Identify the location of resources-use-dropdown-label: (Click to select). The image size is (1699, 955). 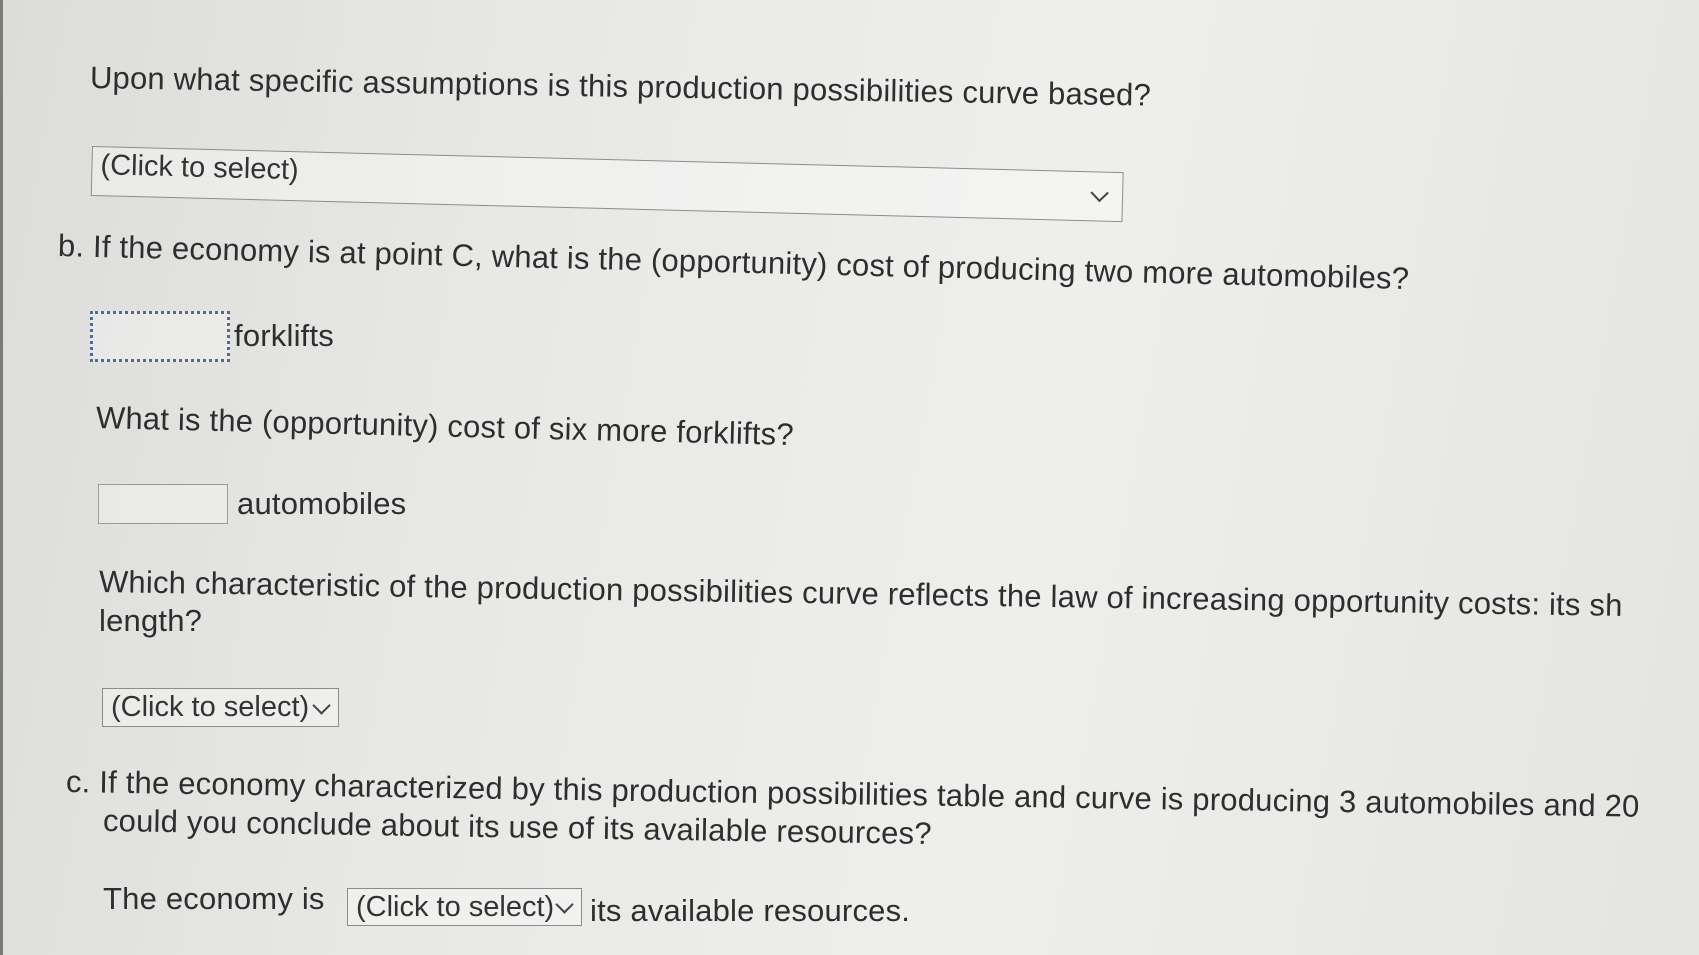
(455, 907).